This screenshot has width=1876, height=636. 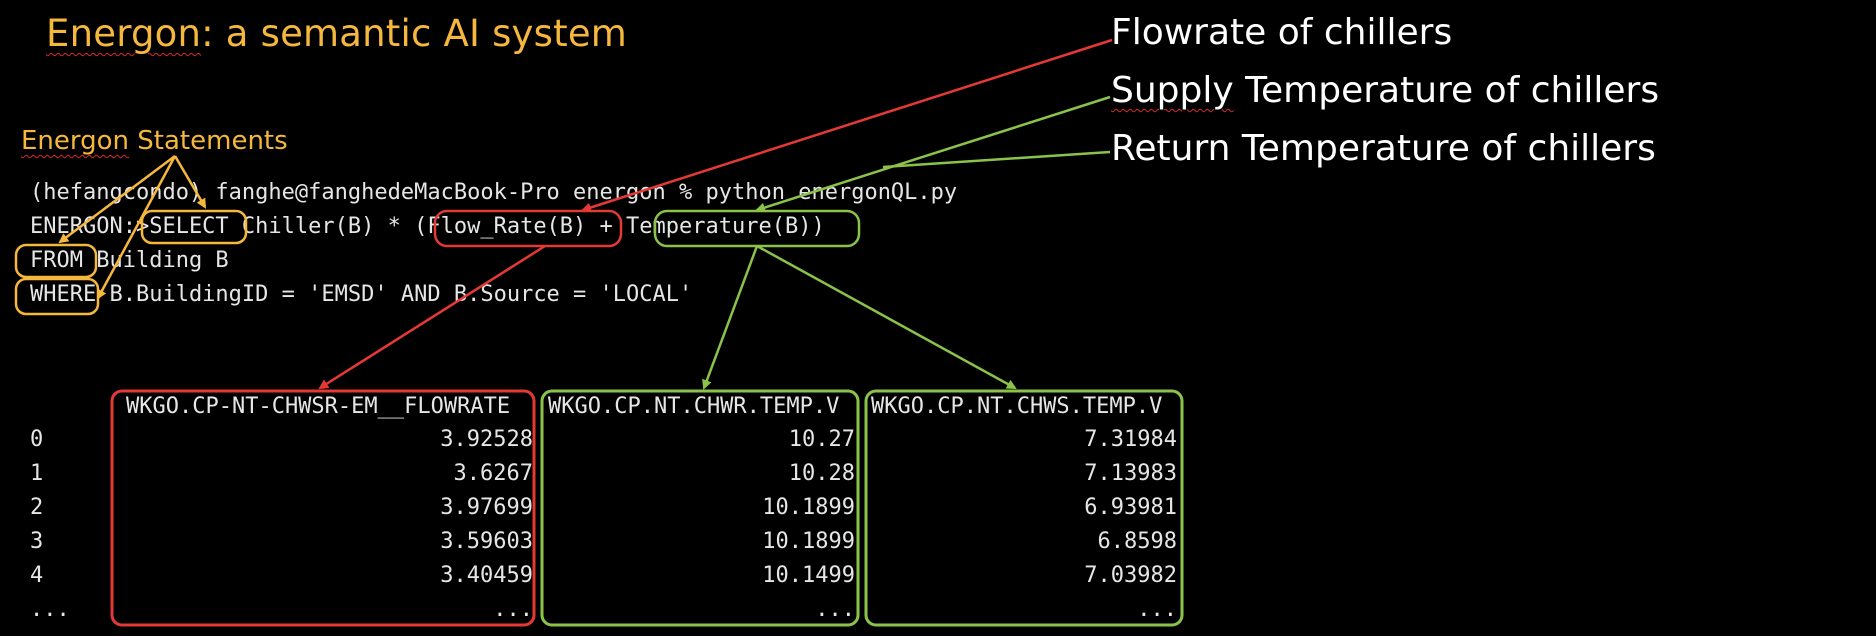 What do you see at coordinates (528, 228) in the screenshot?
I see `flow-rate-function-highlight` at bounding box center [528, 228].